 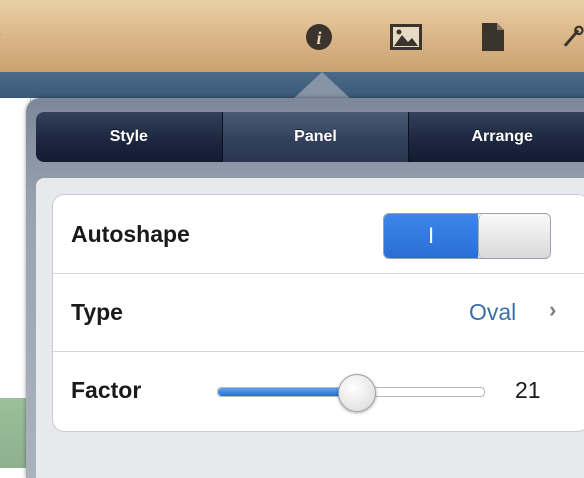 I want to click on factor-value: 21, so click(x=528, y=390).